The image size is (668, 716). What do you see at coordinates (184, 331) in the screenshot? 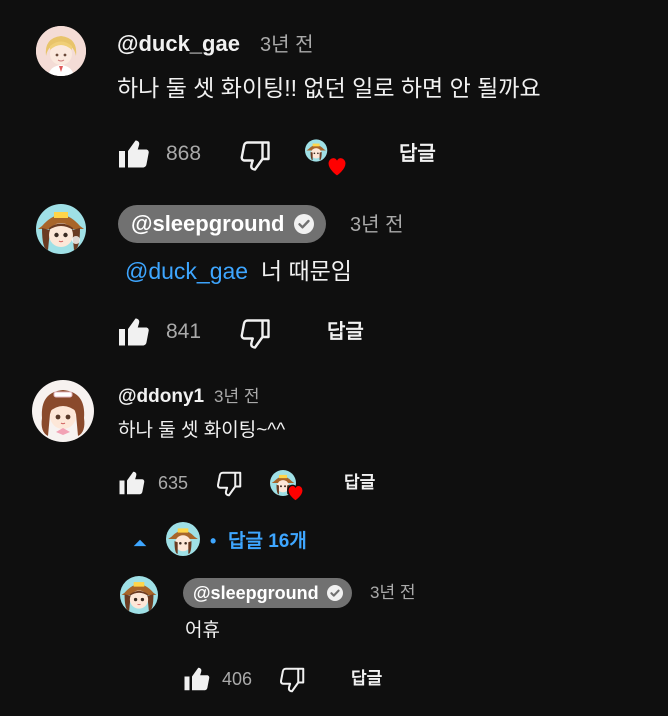
I see `like-count: 841` at bounding box center [184, 331].